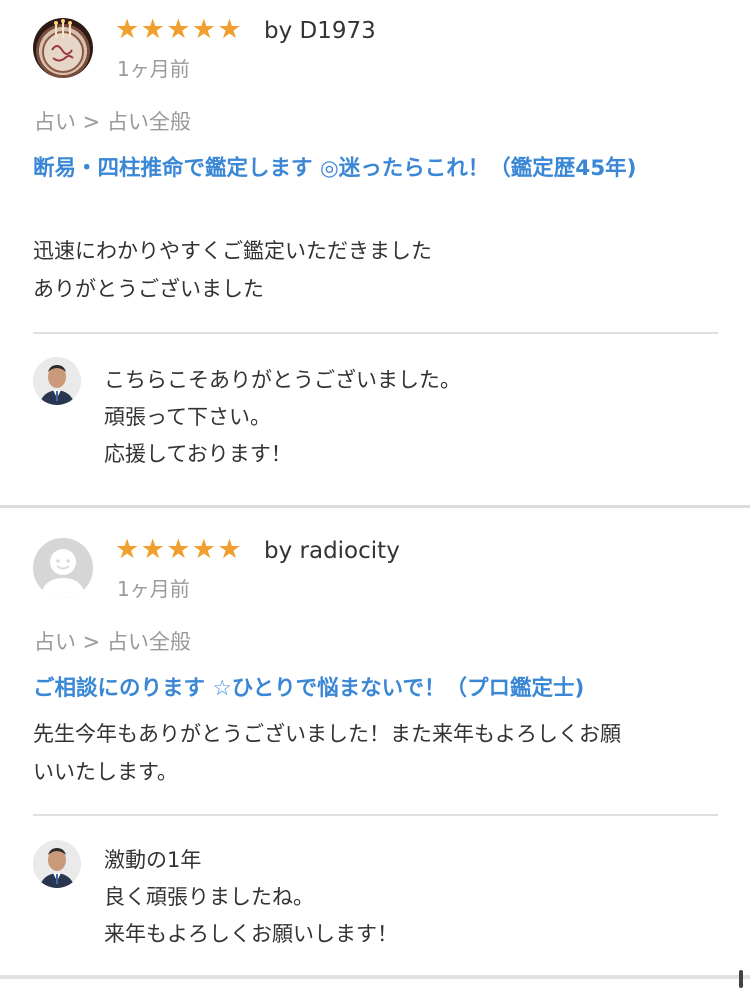  What do you see at coordinates (378, 753) in the screenshot?
I see `review-comment: 先生今年もありがとうございました！また来年もよろしくお願 いいたします。` at bounding box center [378, 753].